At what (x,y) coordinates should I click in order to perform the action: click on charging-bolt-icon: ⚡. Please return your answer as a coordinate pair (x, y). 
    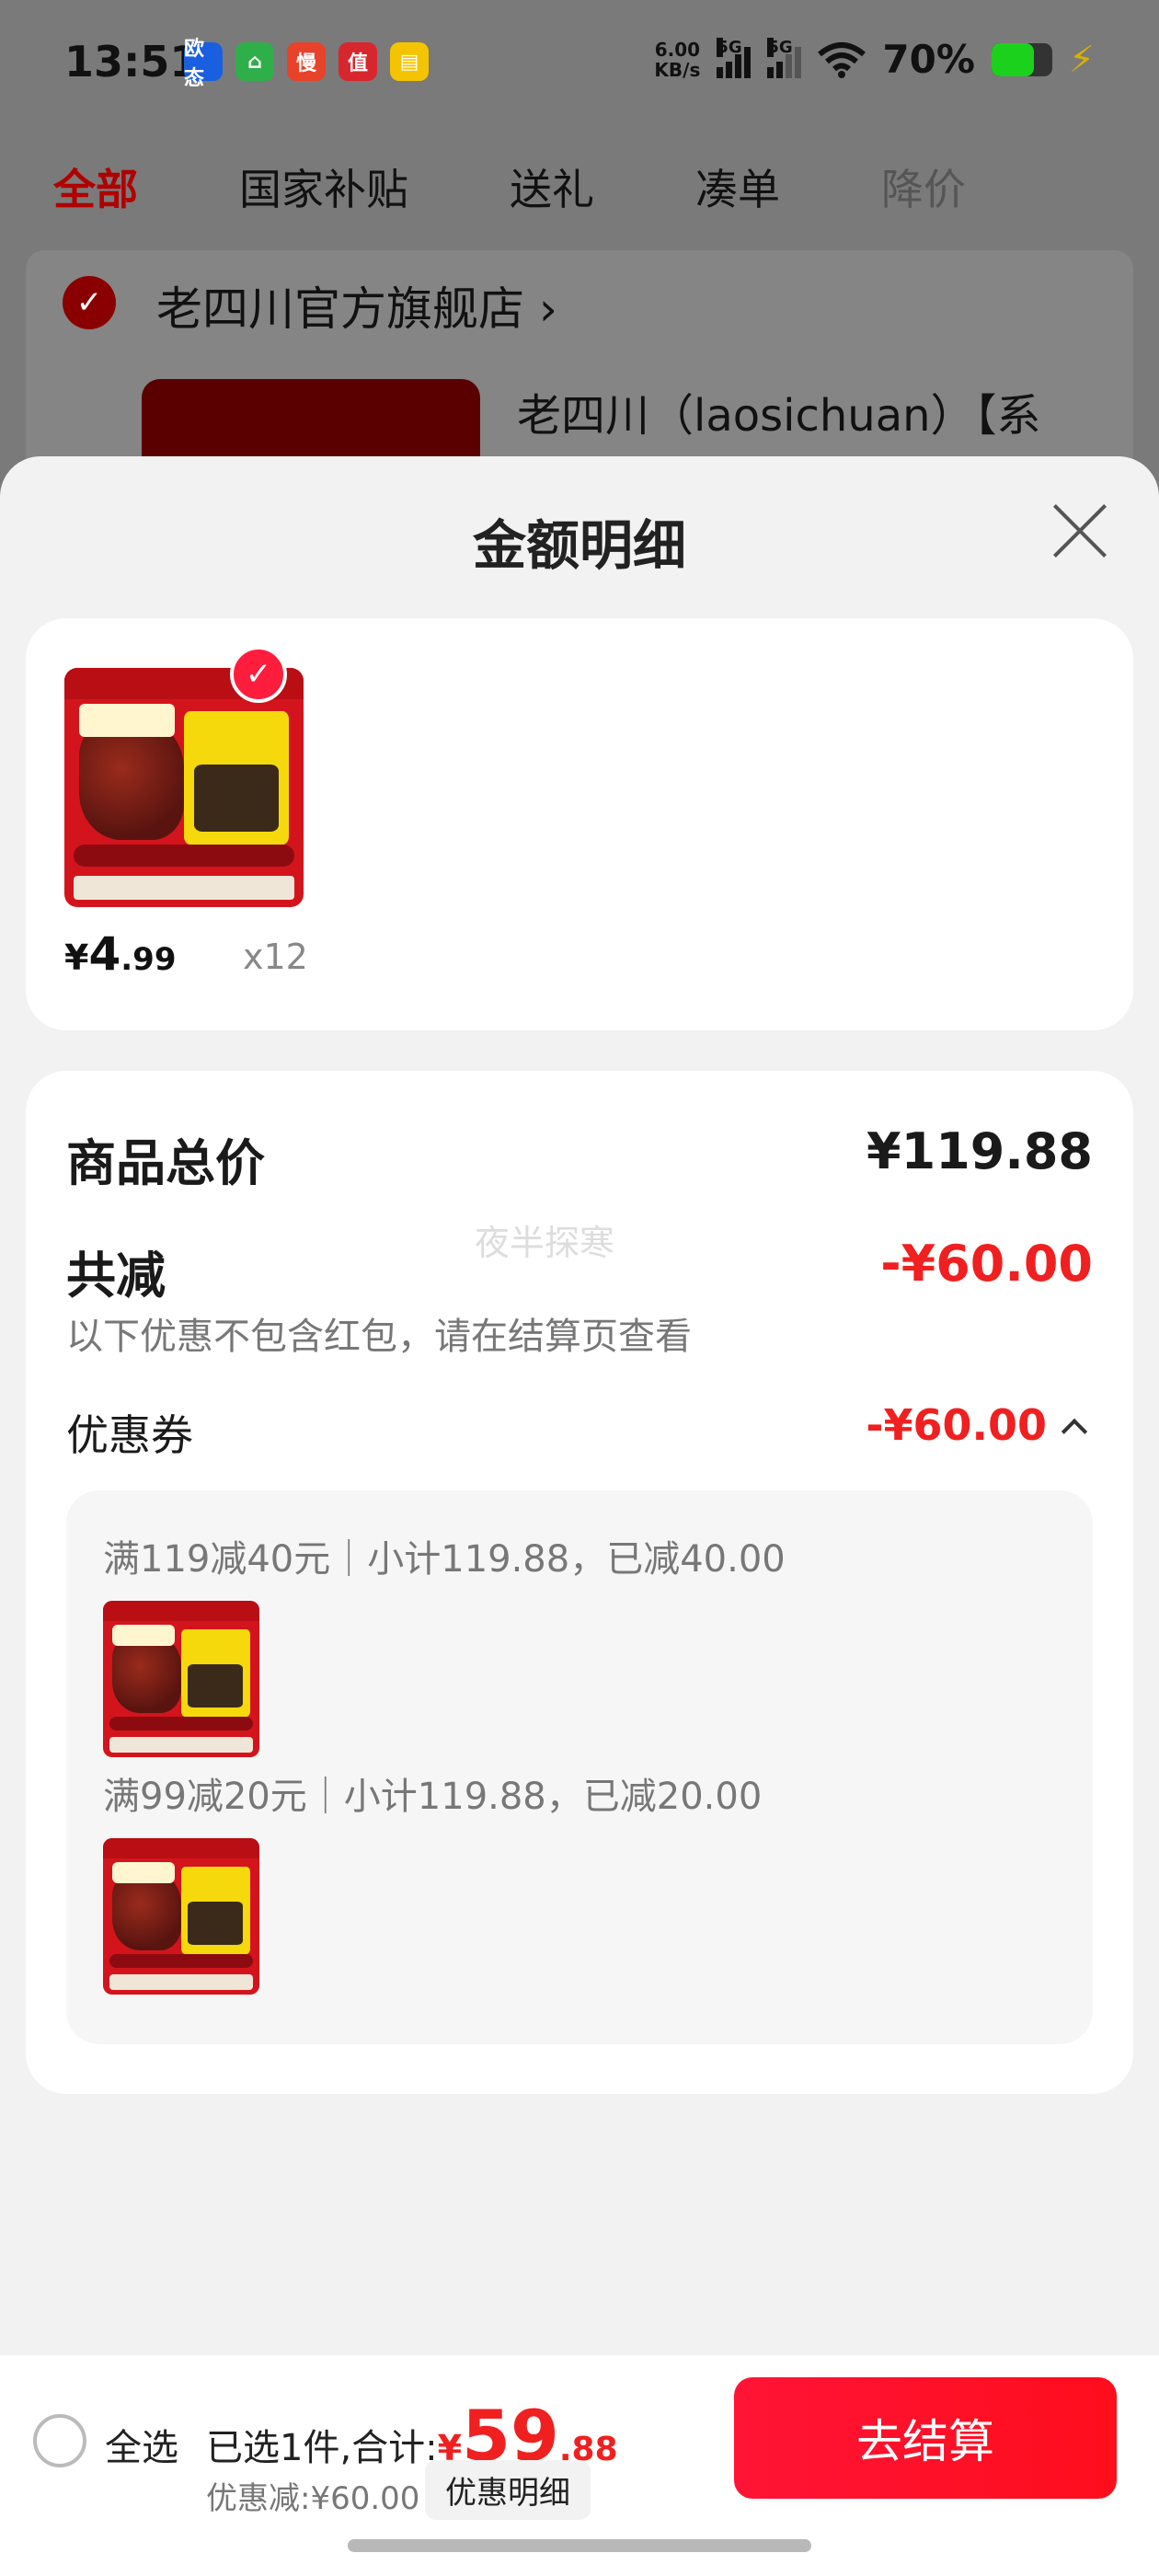
    Looking at the image, I should click on (1081, 59).